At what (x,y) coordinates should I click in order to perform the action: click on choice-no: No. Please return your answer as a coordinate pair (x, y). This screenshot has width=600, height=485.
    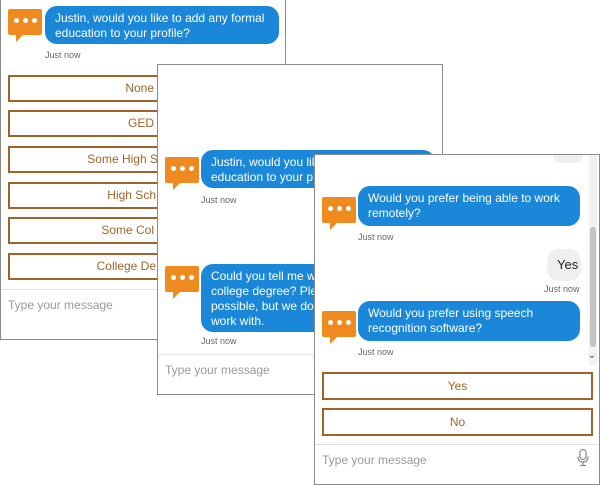
    Looking at the image, I should click on (457, 422).